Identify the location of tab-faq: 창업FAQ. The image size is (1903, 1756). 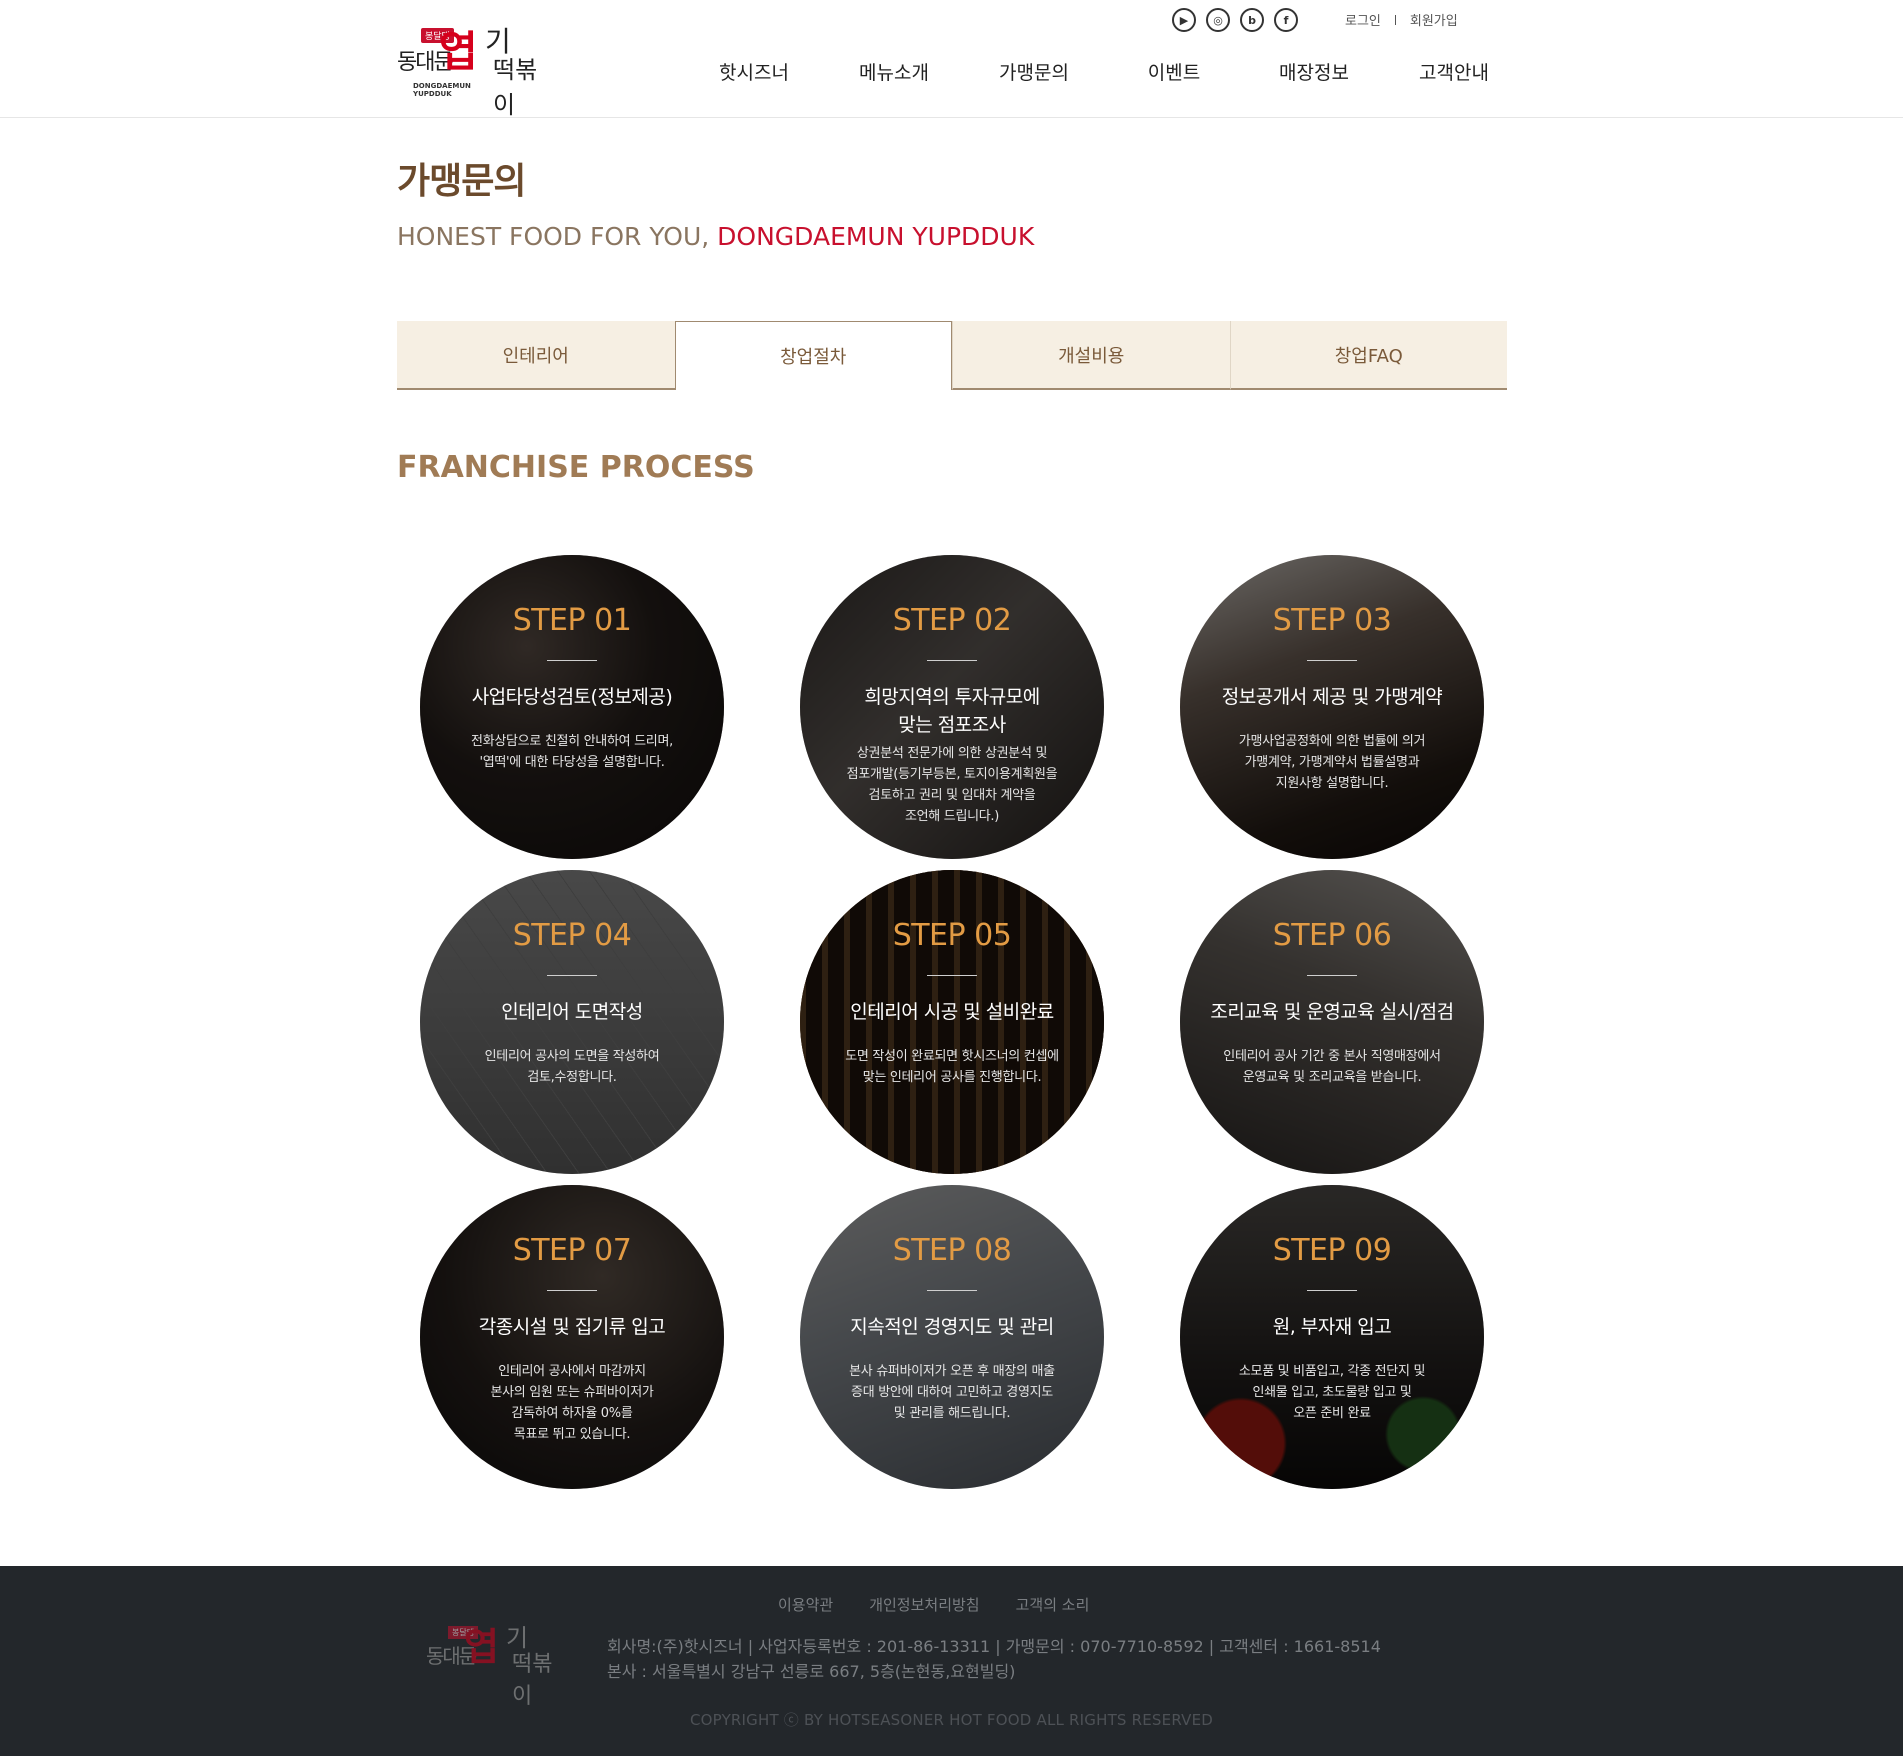
(1368, 355).